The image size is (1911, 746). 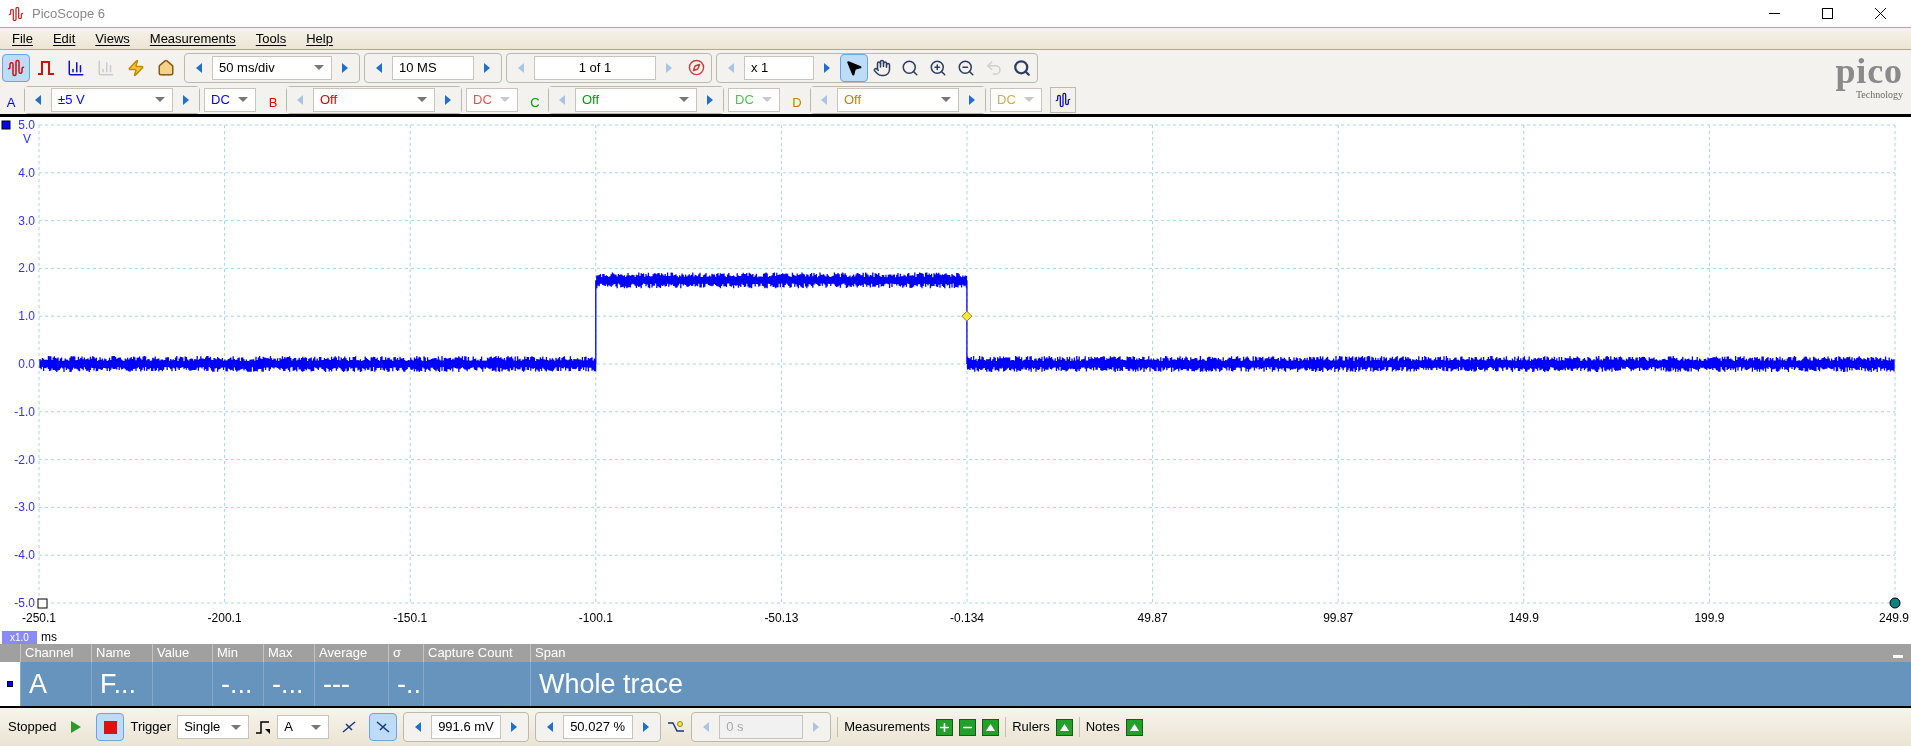 What do you see at coordinates (26, 316) in the screenshot?
I see `axis-label: 1.0` at bounding box center [26, 316].